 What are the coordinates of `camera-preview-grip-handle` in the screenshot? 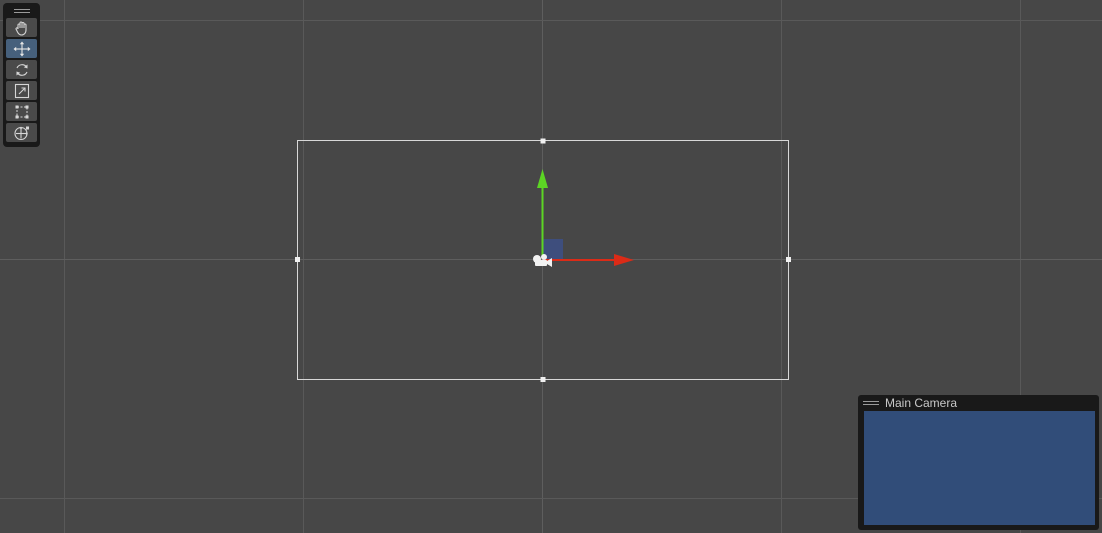 It's located at (871, 403).